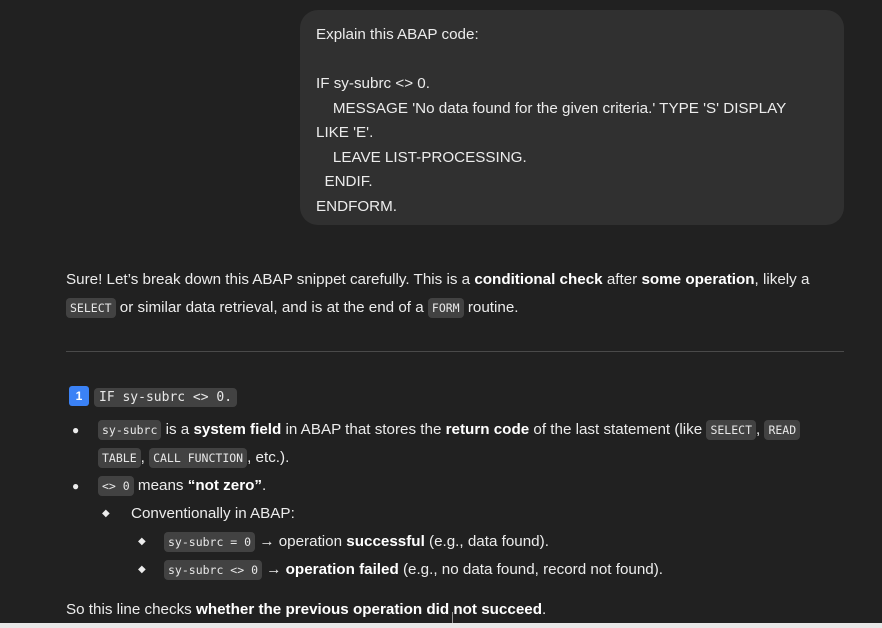 Image resolution: width=882 pixels, height=628 pixels. What do you see at coordinates (119, 458) in the screenshot?
I see `inline-code: TABLE` at bounding box center [119, 458].